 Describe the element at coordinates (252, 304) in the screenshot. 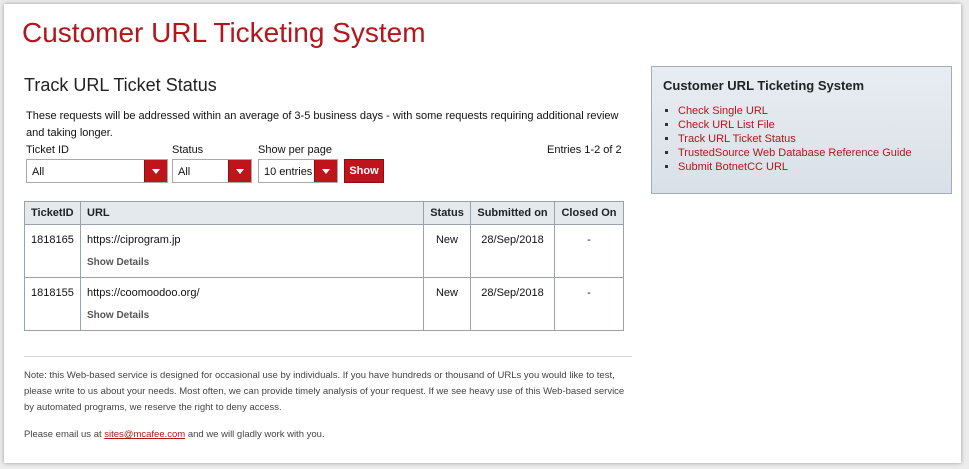

I see `url-cell: https://coomoodoo.org/ Show Details` at that location.